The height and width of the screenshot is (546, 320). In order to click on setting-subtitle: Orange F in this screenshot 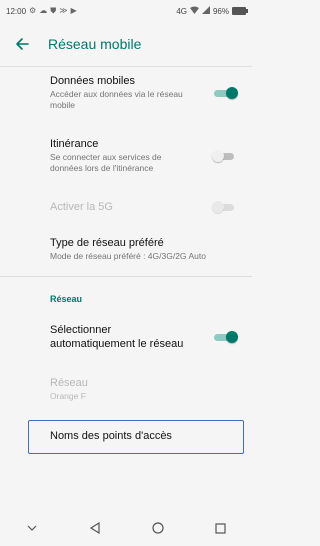, I will do `click(68, 396)`.